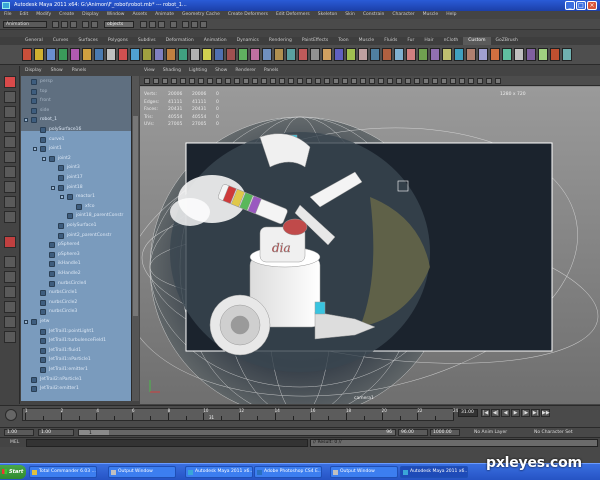  I want to click on outliner-item: pSphere4, so click(76, 245).